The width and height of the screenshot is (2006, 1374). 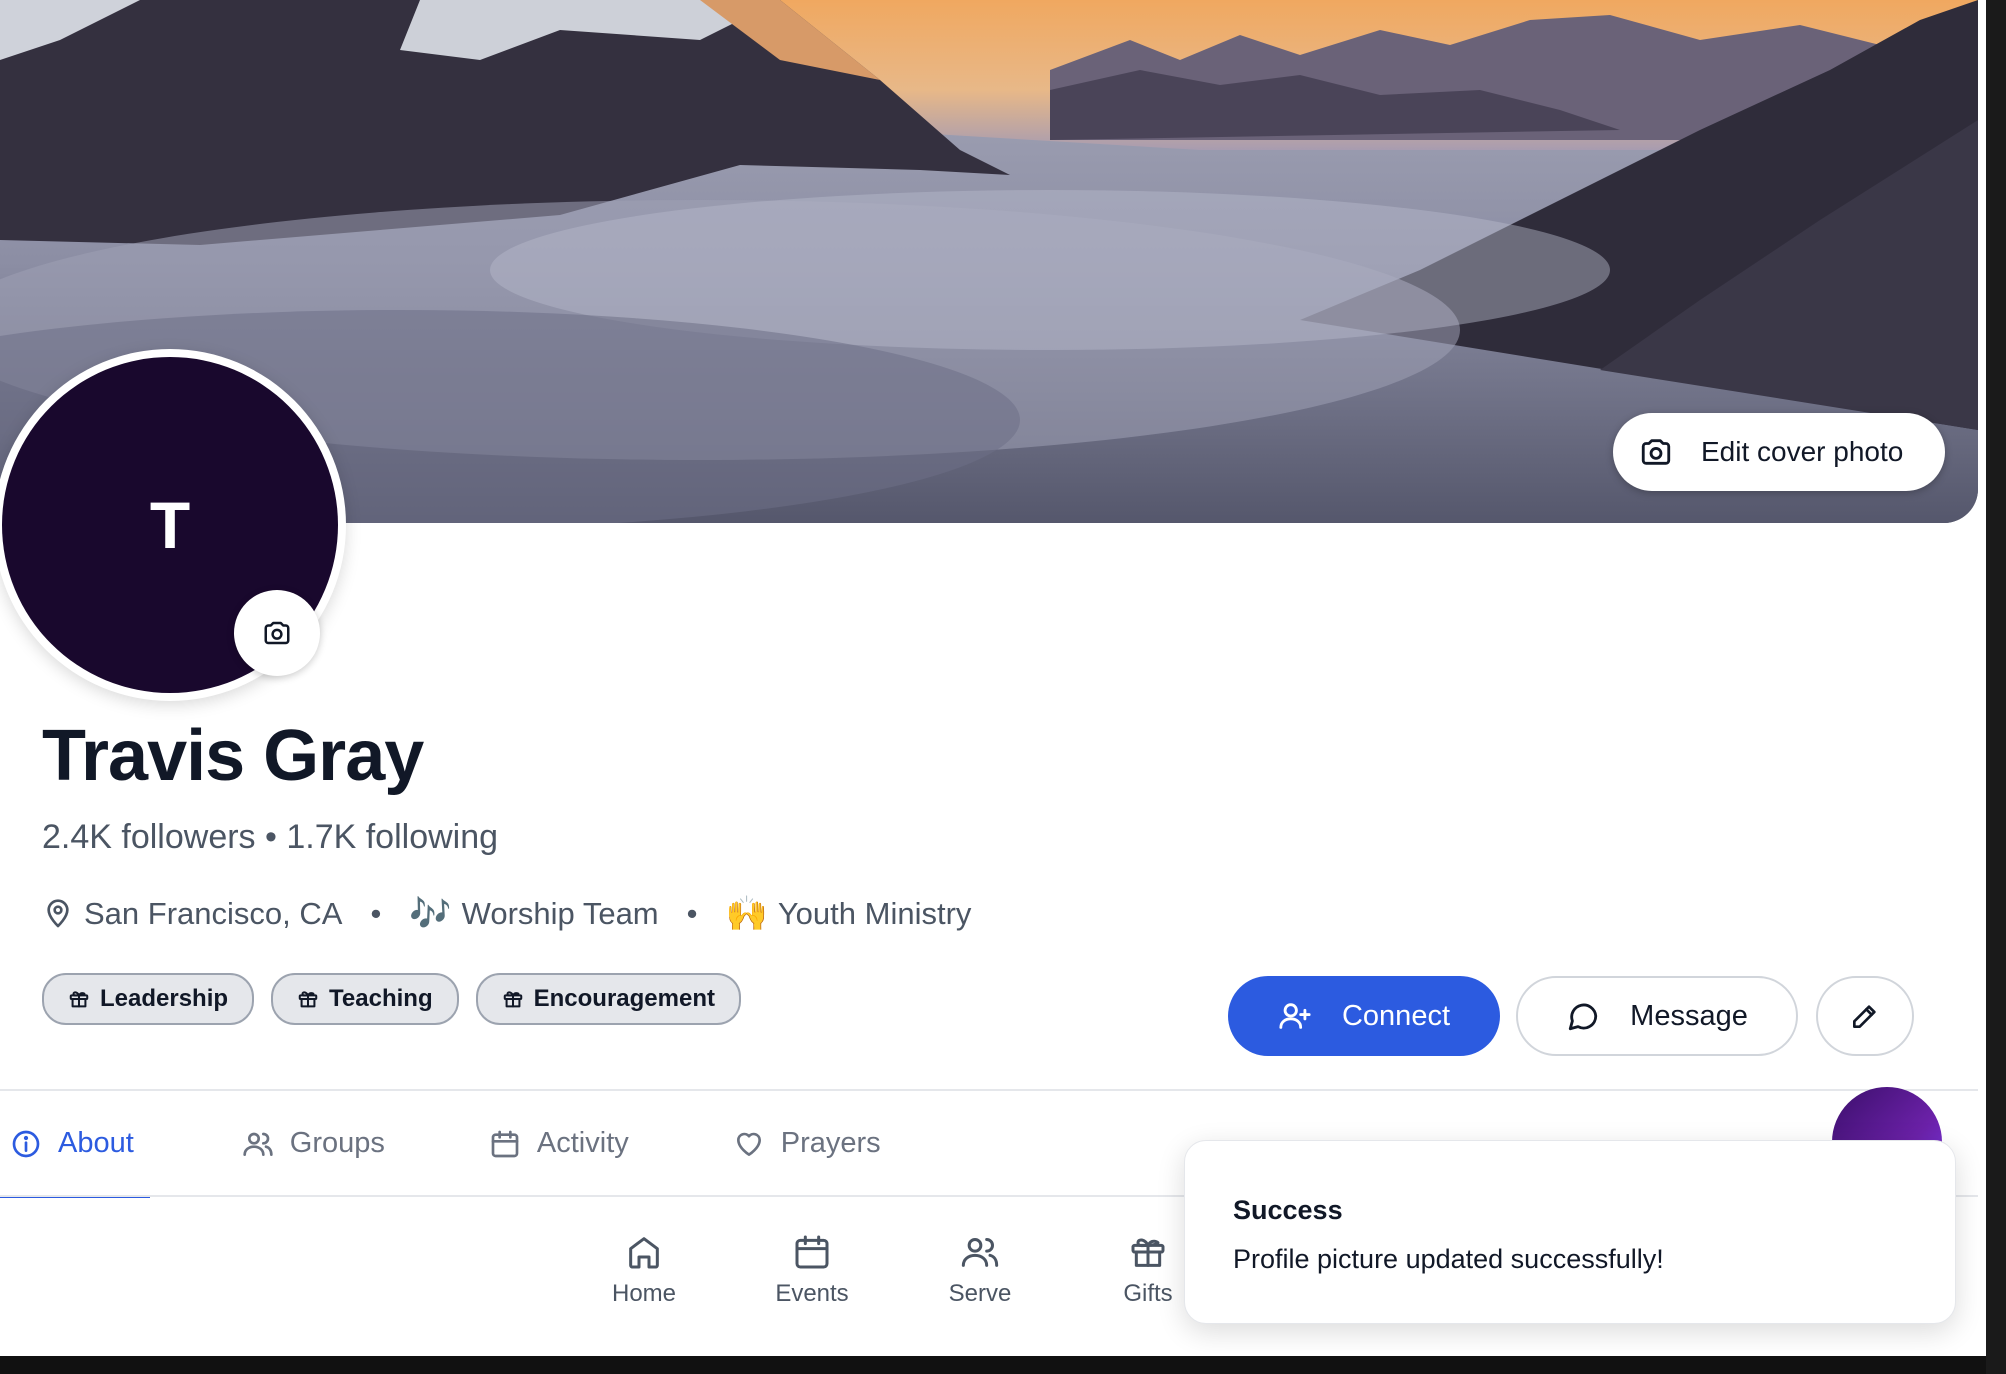 I want to click on tab-groups: Groups, so click(x=313, y=1143).